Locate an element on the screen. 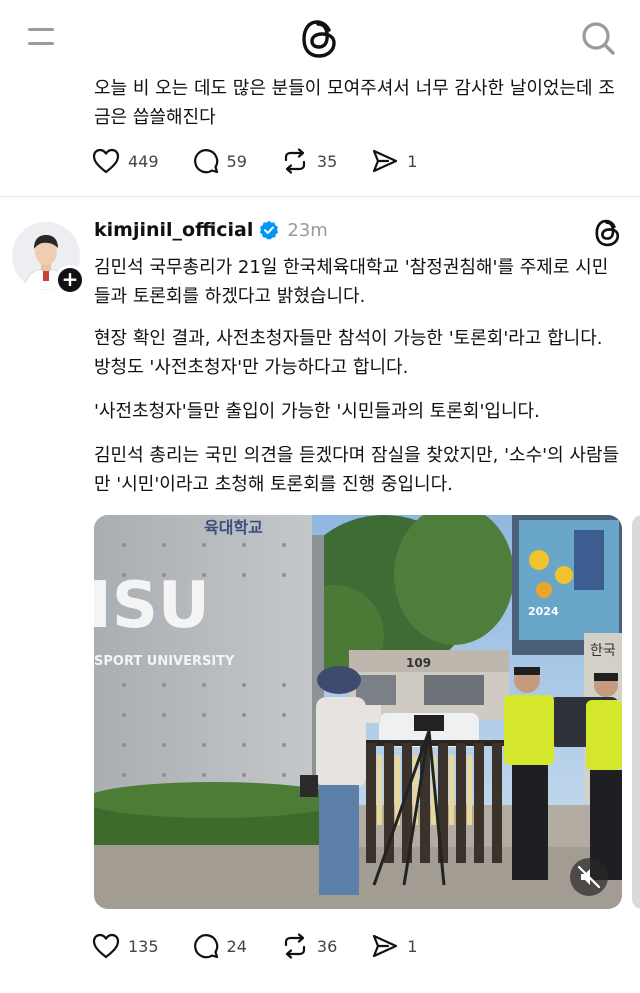 The height and width of the screenshot is (993, 640). speaker-muted-icon is located at coordinates (589, 877).